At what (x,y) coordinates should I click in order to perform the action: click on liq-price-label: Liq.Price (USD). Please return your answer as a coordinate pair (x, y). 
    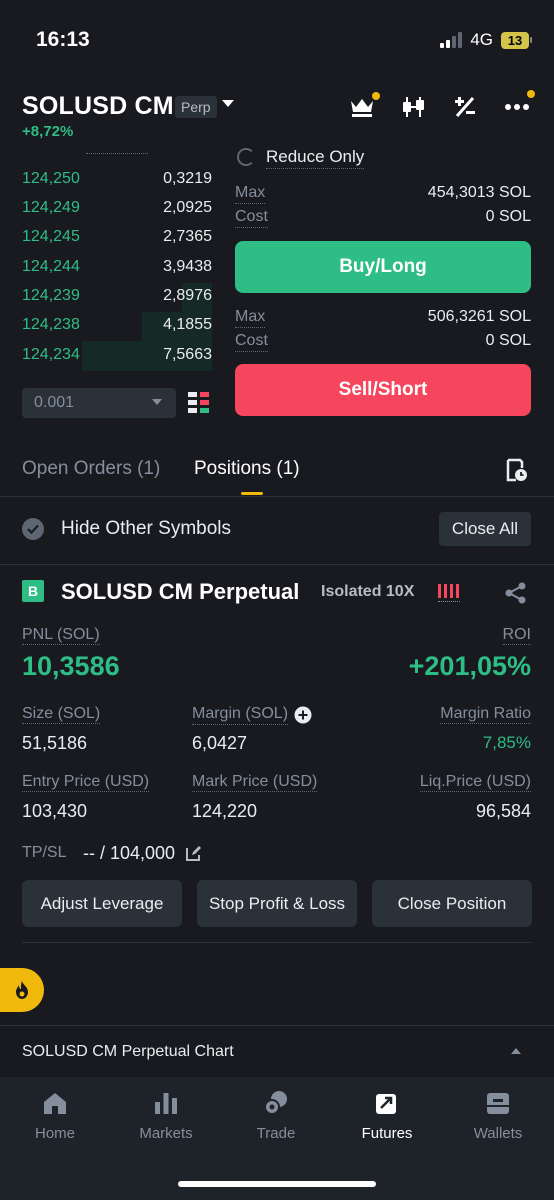
    Looking at the image, I should click on (475, 782).